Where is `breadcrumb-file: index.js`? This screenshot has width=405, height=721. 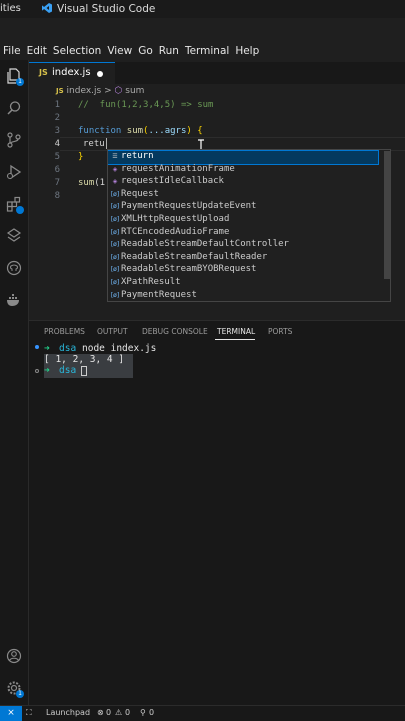
breadcrumb-file: index.js is located at coordinates (84, 91).